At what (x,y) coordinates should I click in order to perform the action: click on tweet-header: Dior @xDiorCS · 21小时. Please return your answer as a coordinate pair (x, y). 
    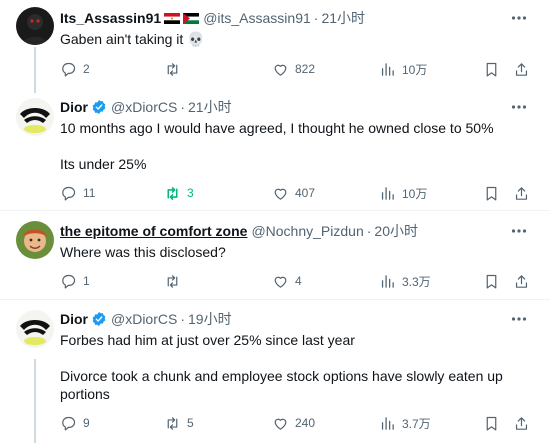
    Looking at the image, I should click on (146, 107).